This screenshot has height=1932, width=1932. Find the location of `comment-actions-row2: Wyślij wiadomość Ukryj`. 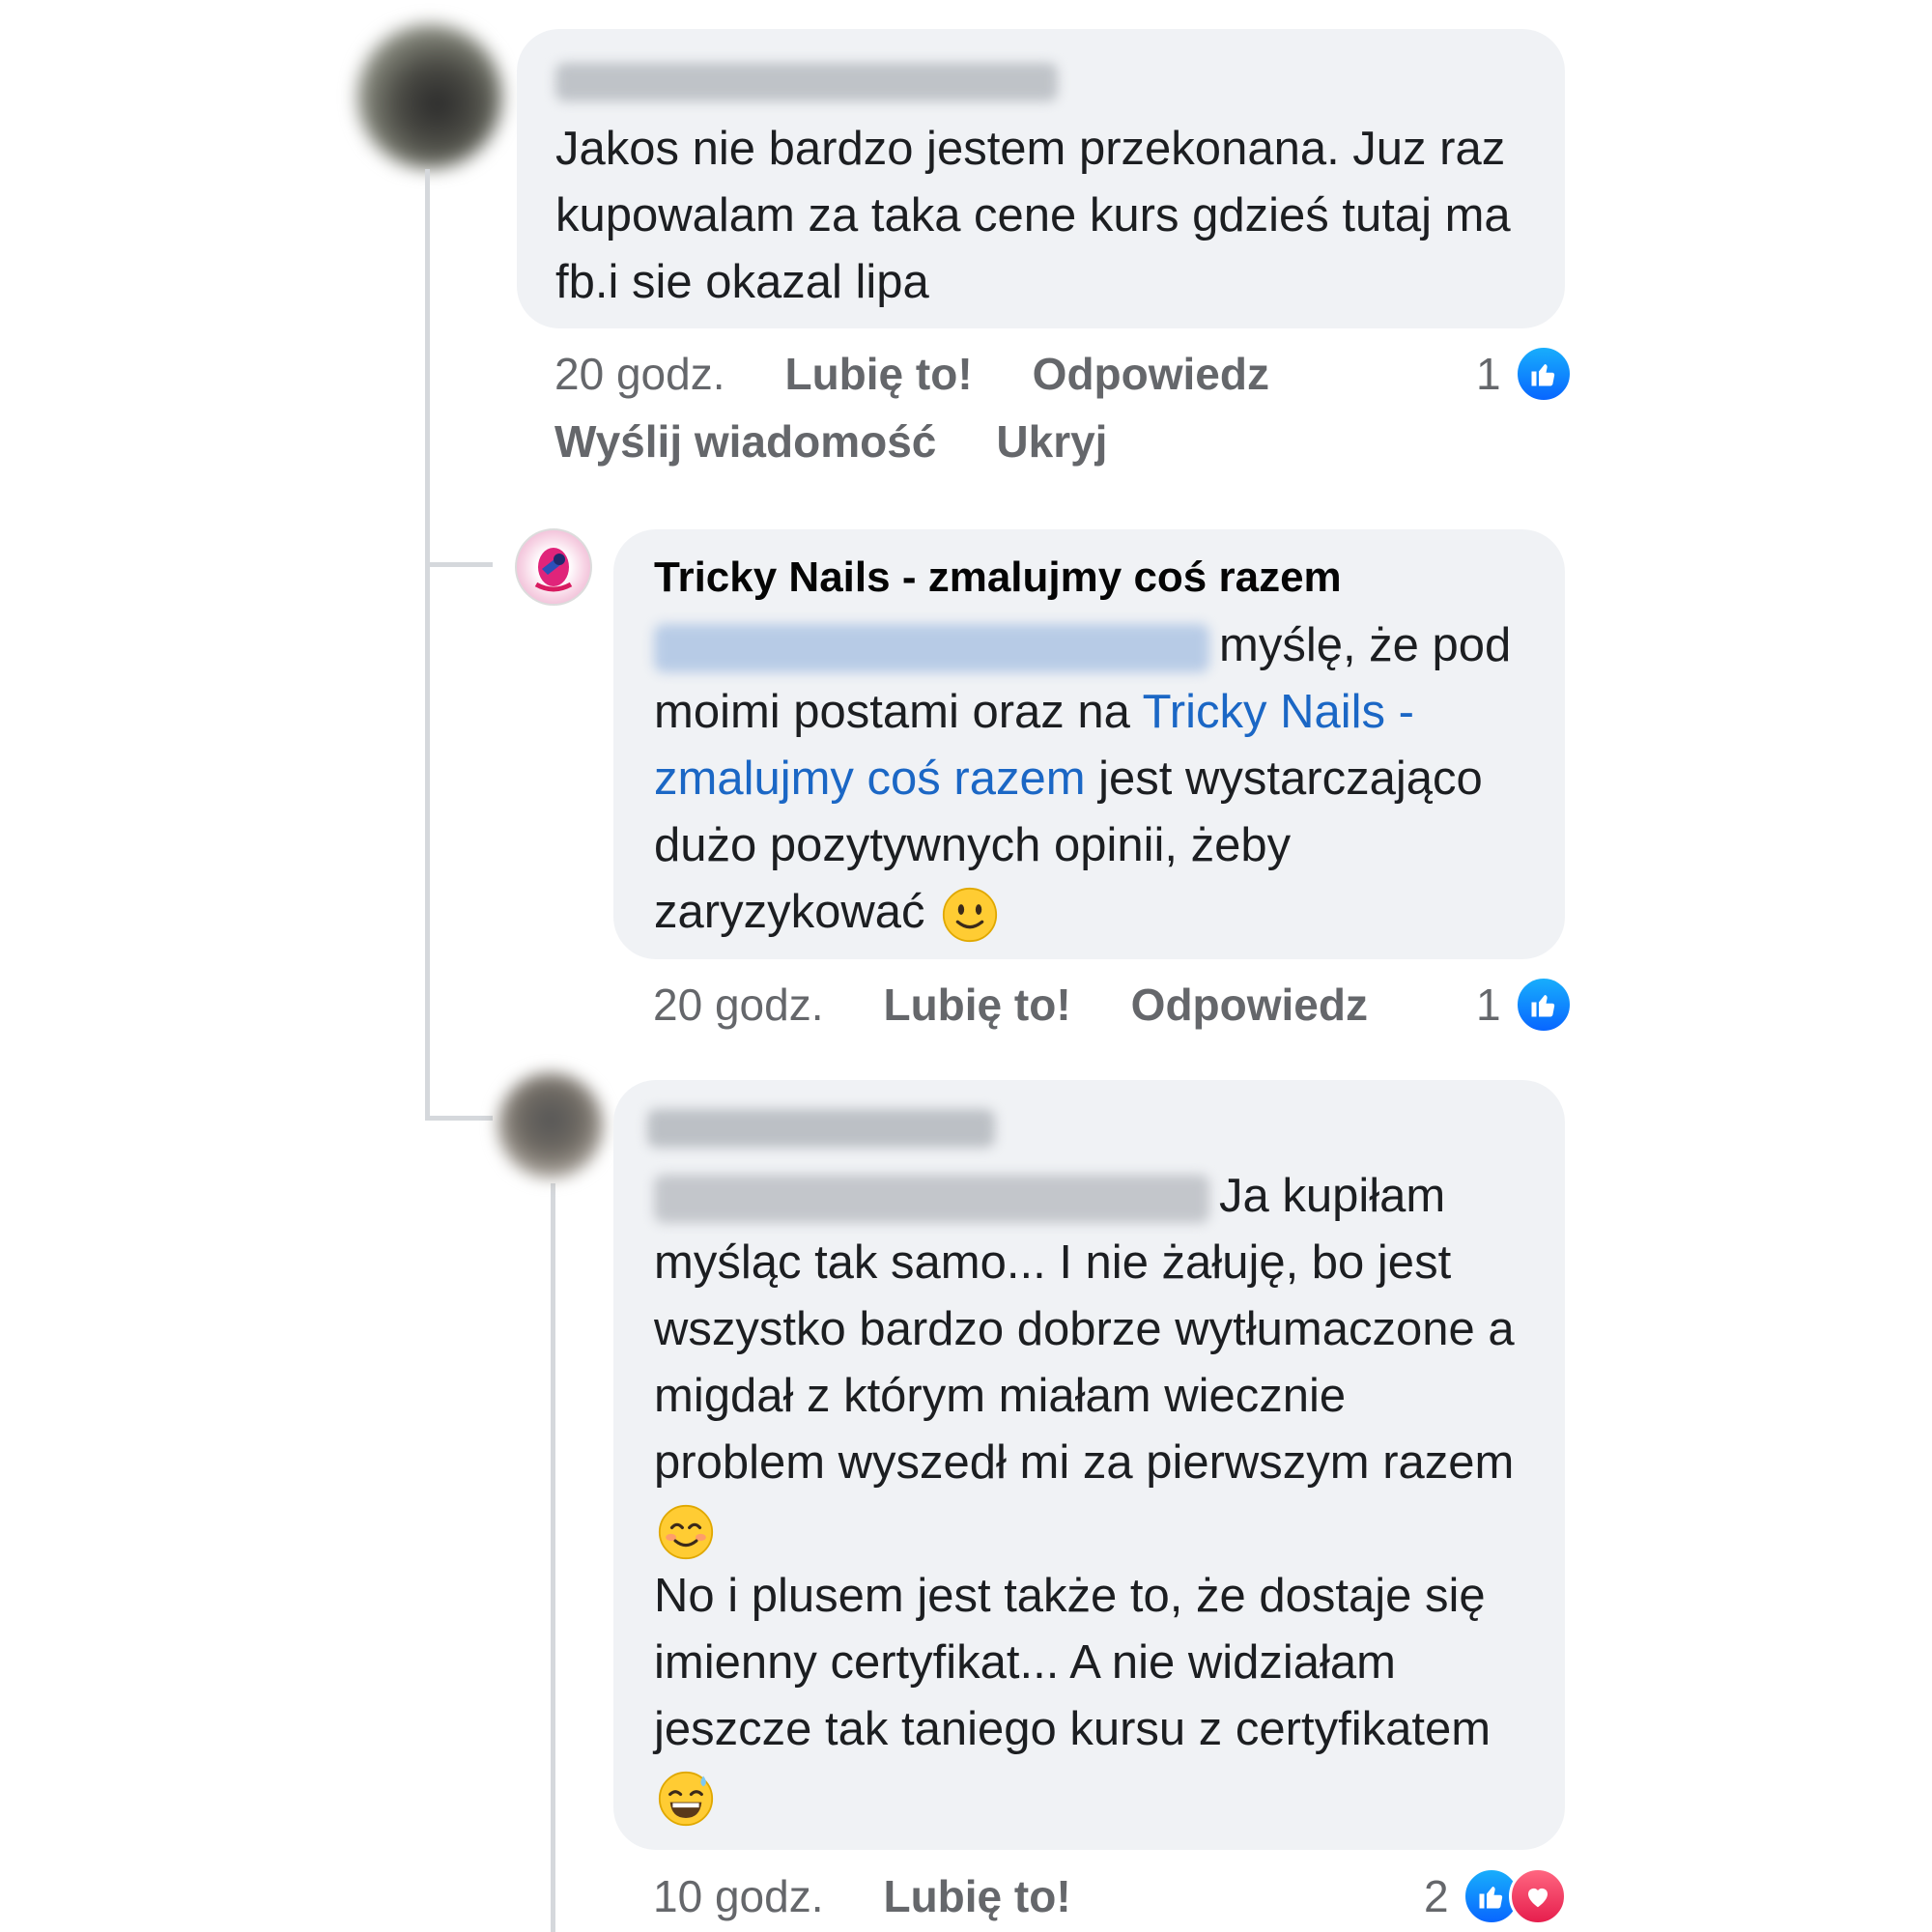

comment-actions-row2: Wyślij wiadomość Ukryj is located at coordinates (860, 441).